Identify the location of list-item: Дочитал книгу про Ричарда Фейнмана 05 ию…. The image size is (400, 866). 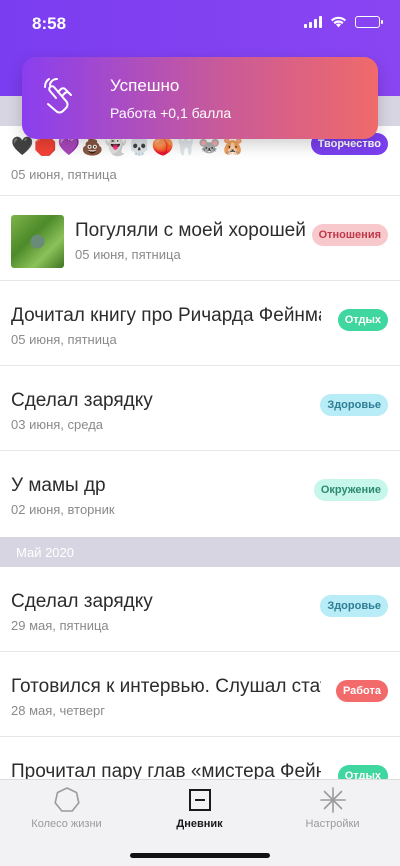
(200, 323).